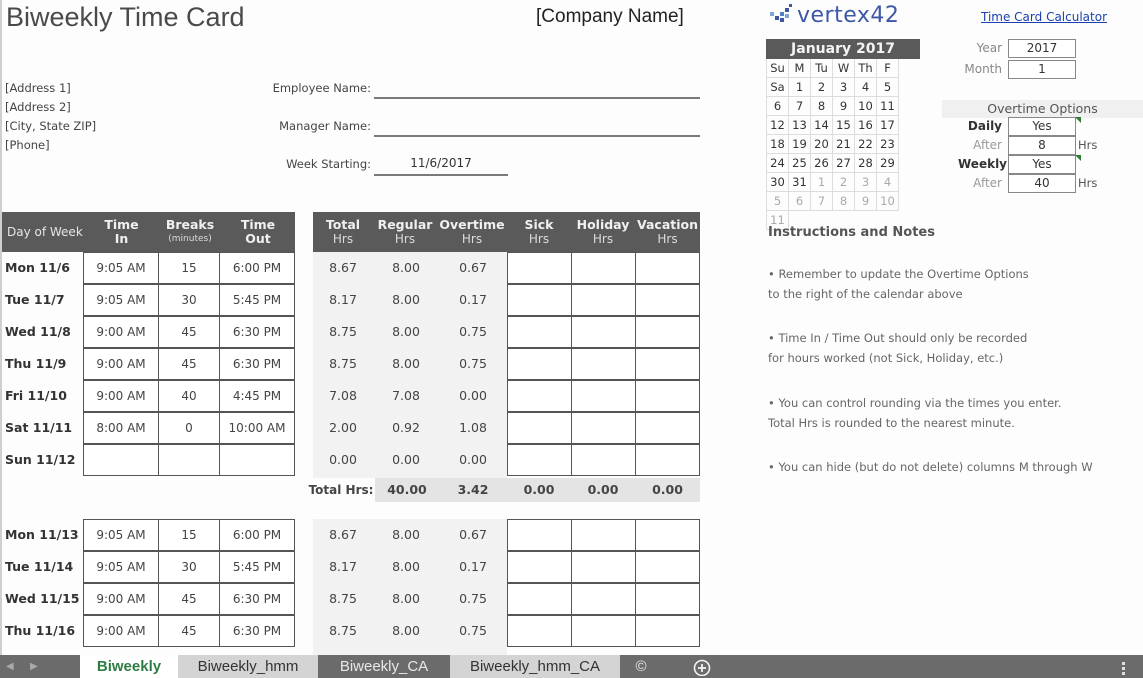 This screenshot has width=1143, height=678. Describe the element at coordinates (257, 428) in the screenshot. I see `time-entry-cell-out: 10:00 AM` at that location.